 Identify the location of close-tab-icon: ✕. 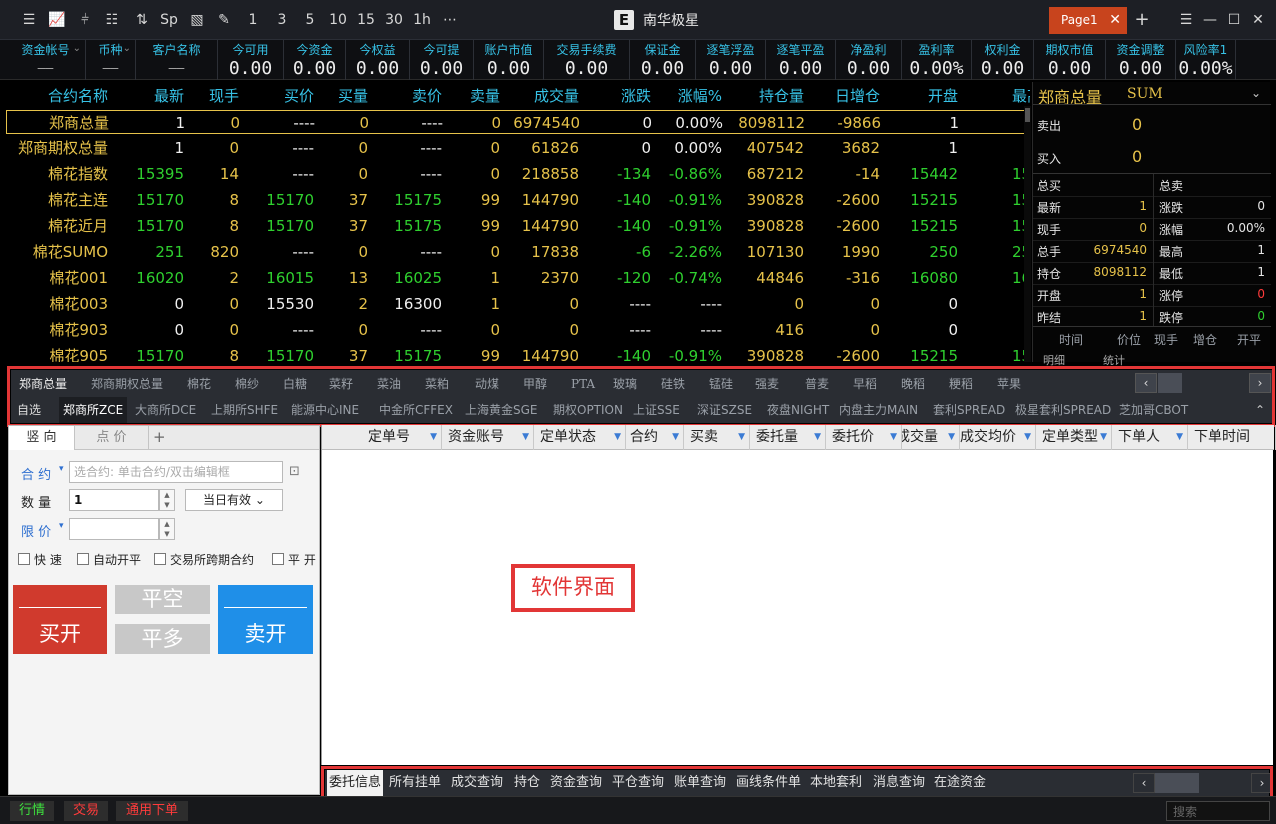
(1115, 20).